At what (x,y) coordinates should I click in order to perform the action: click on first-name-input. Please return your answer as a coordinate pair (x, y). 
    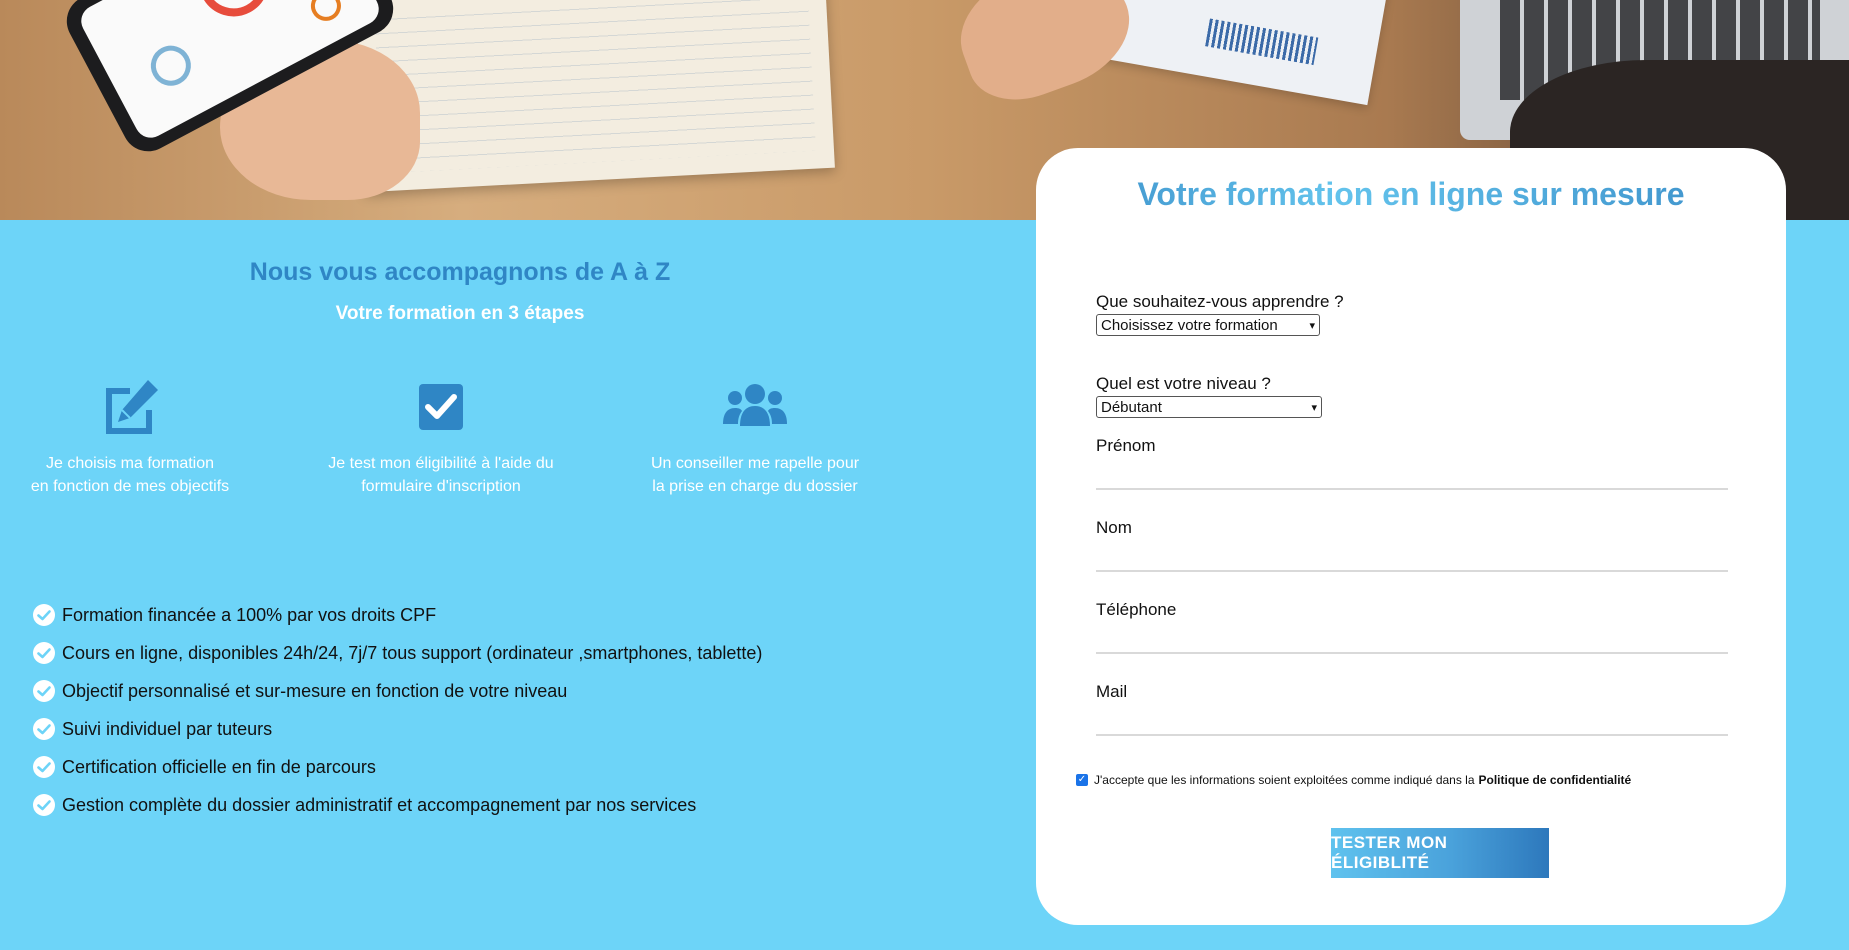
    Looking at the image, I should click on (1412, 476).